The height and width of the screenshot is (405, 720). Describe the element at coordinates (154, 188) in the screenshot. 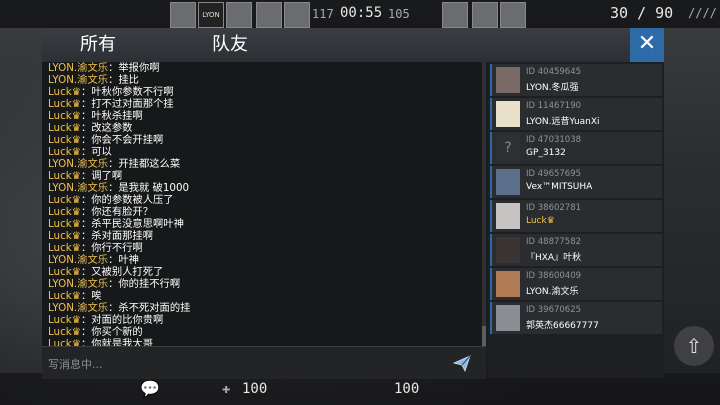

I see `chat-message-text: 是我就 破1000` at that location.